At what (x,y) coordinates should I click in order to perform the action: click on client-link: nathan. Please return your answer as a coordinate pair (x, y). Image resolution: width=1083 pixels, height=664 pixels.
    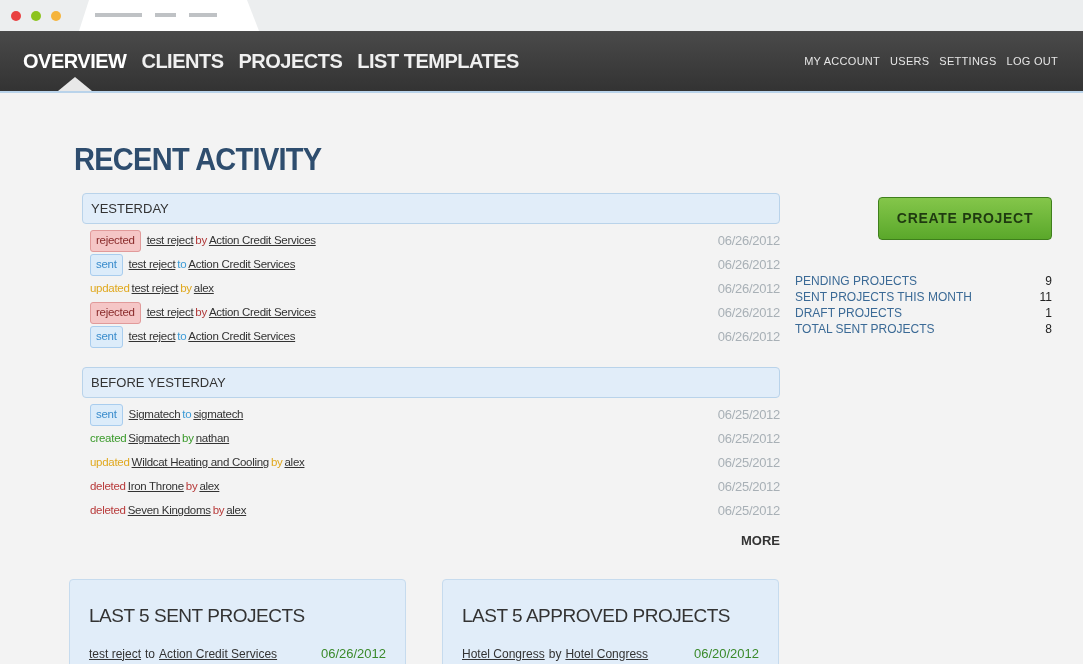
    Looking at the image, I should click on (212, 439).